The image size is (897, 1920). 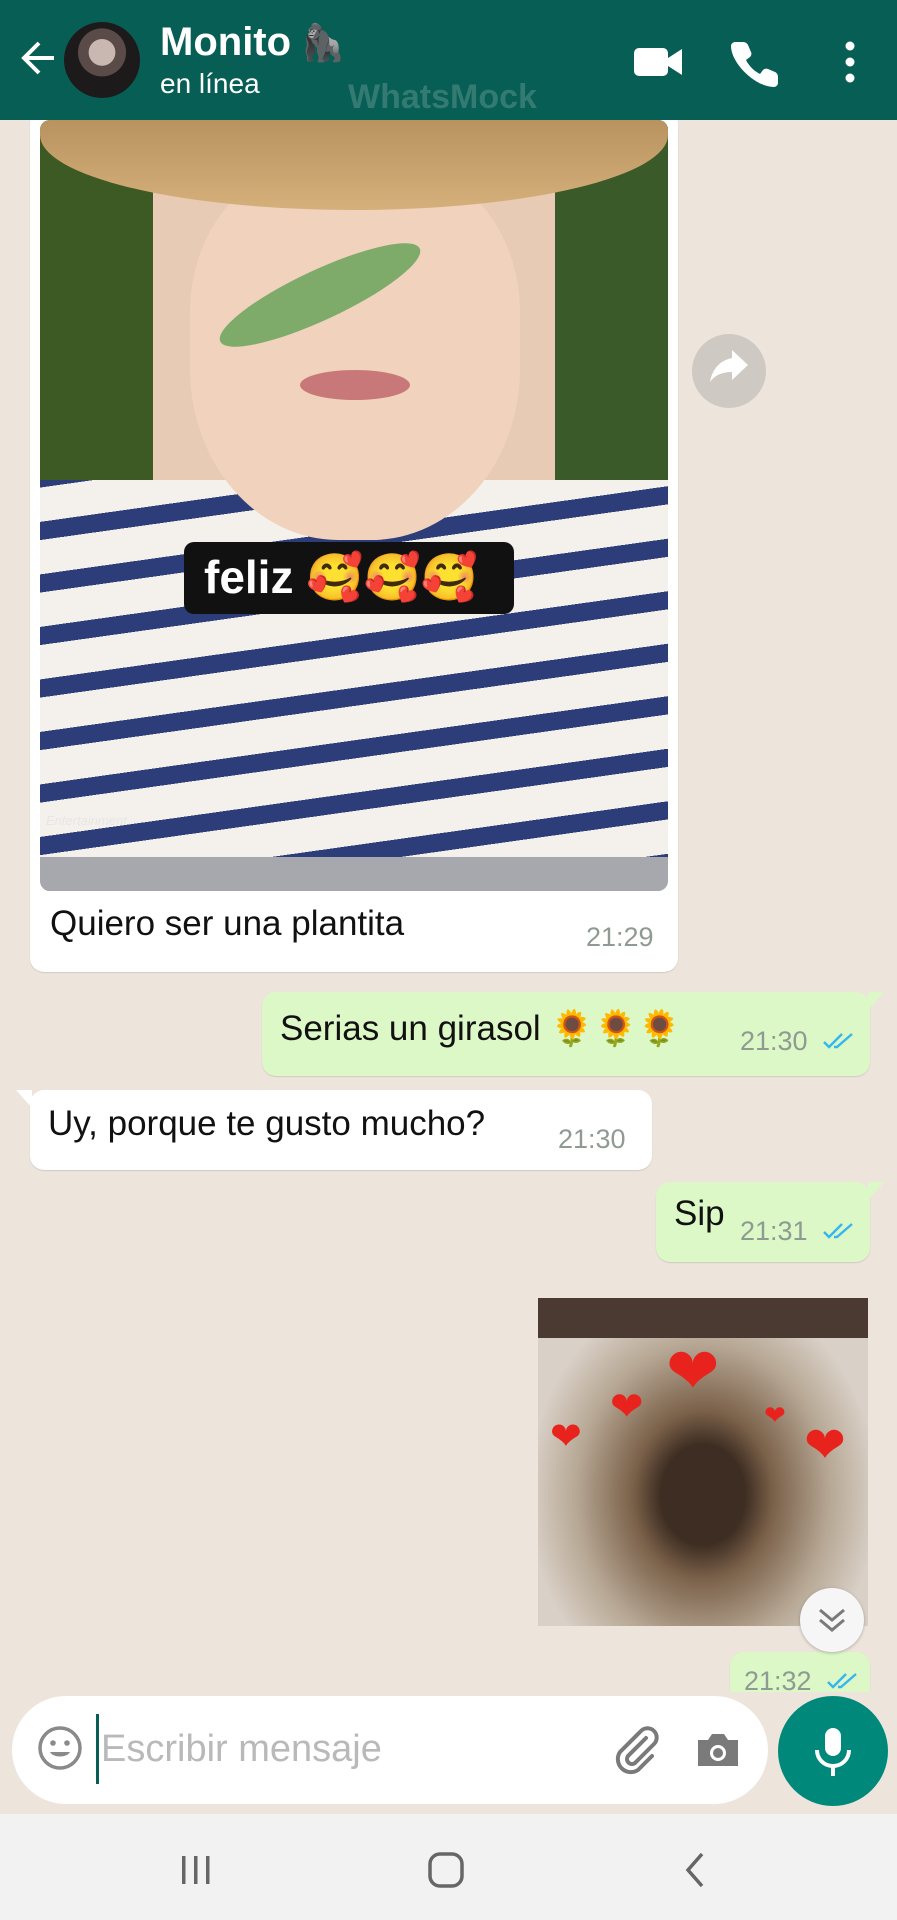 I want to click on message-outgoing: Sip 21:31, so click(x=770, y=1222).